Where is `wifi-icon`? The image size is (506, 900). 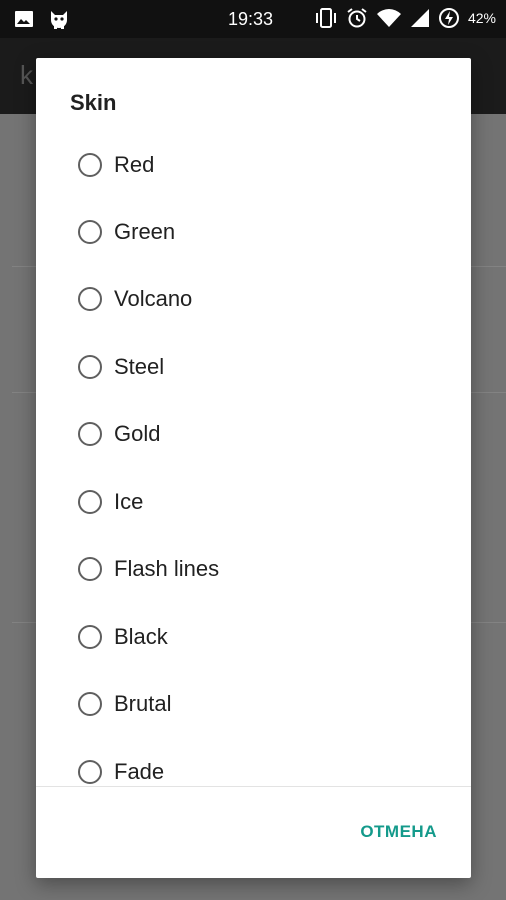
wifi-icon is located at coordinates (389, 18).